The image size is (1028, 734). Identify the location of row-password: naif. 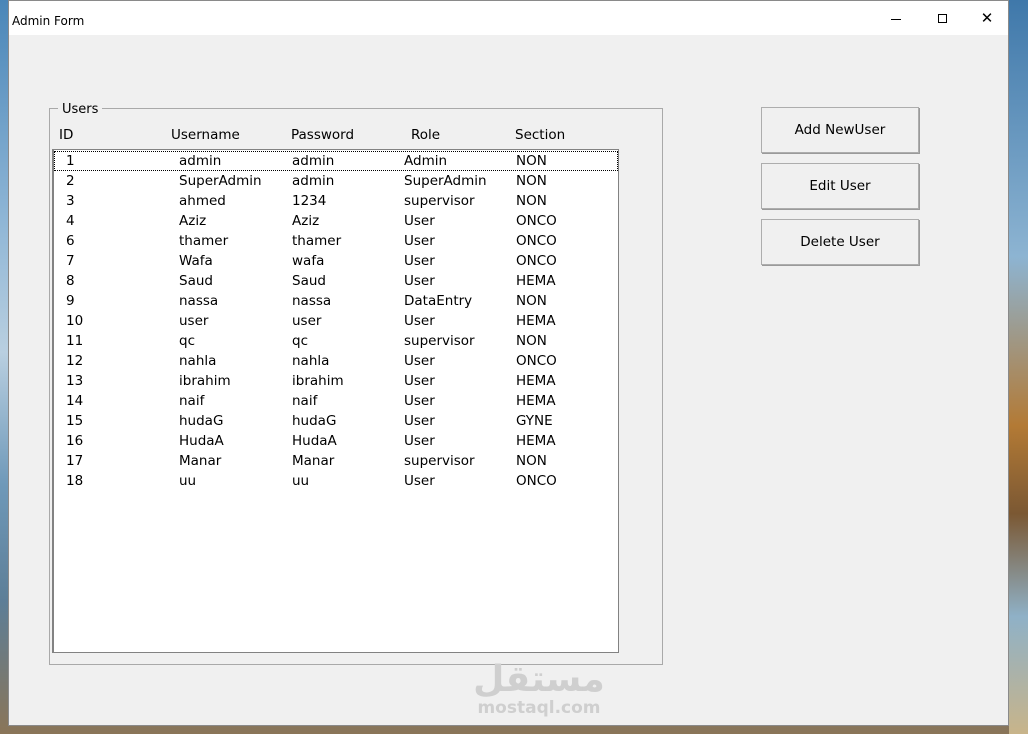
(305, 401).